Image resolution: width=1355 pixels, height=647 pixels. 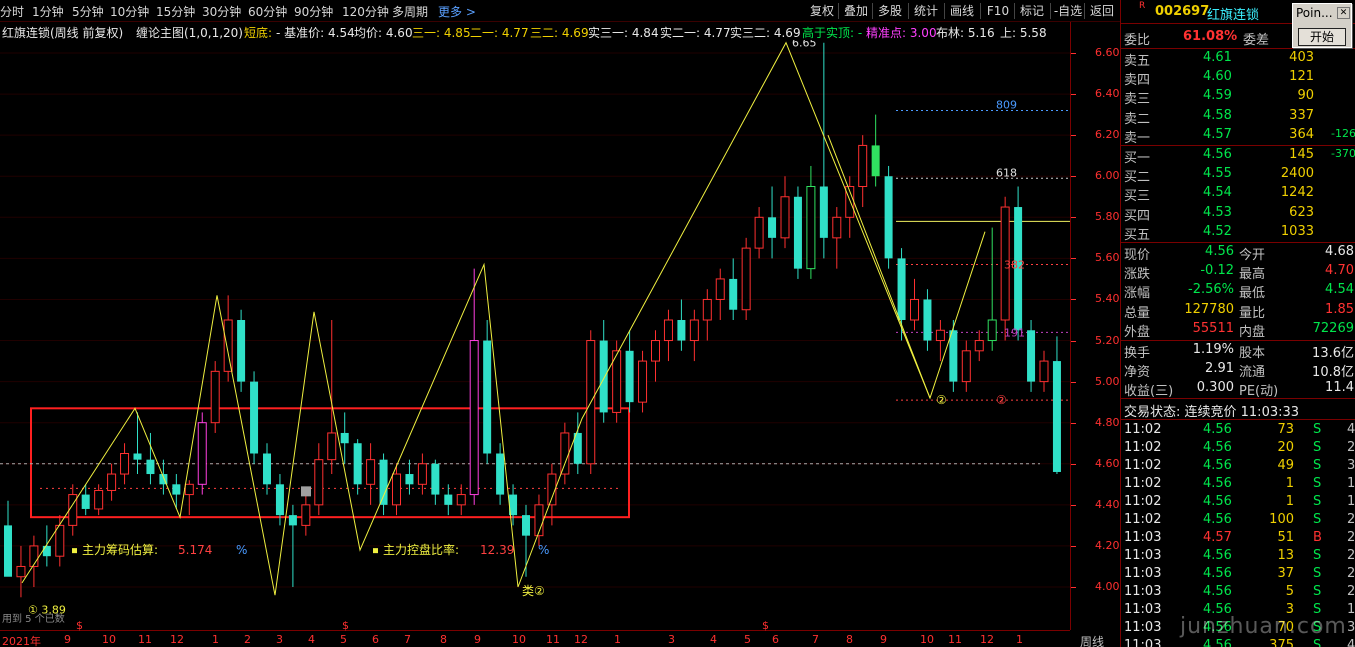 What do you see at coordinates (1322, 25) in the screenshot?
I see `point-popup-window: Poin... ✕ 开始` at bounding box center [1322, 25].